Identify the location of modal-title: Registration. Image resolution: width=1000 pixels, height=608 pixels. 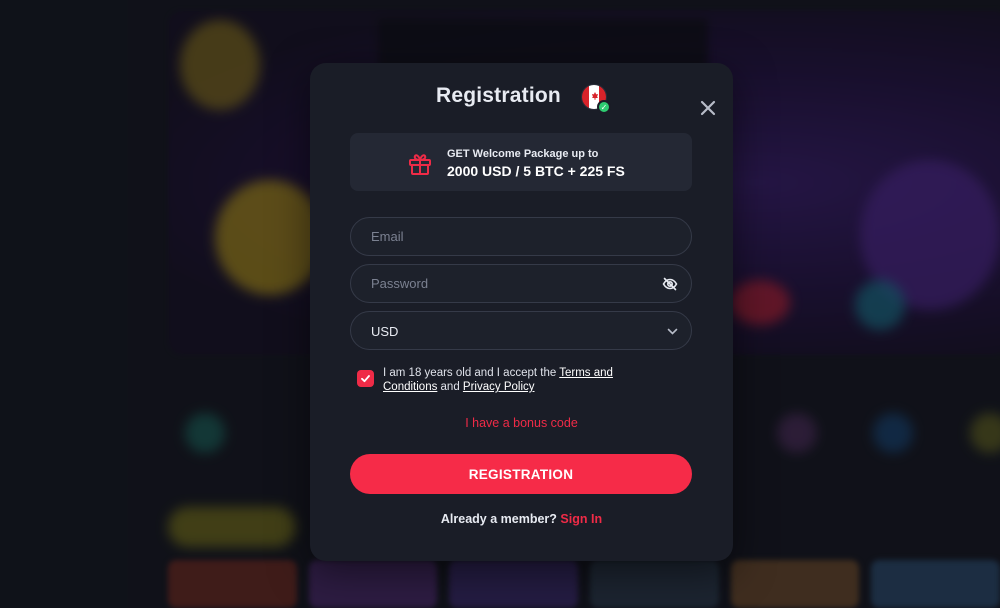
(498, 95).